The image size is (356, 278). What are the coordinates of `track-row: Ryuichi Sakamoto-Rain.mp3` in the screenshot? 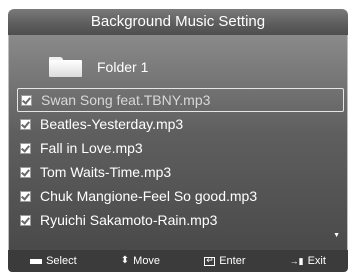 It's located at (180, 220).